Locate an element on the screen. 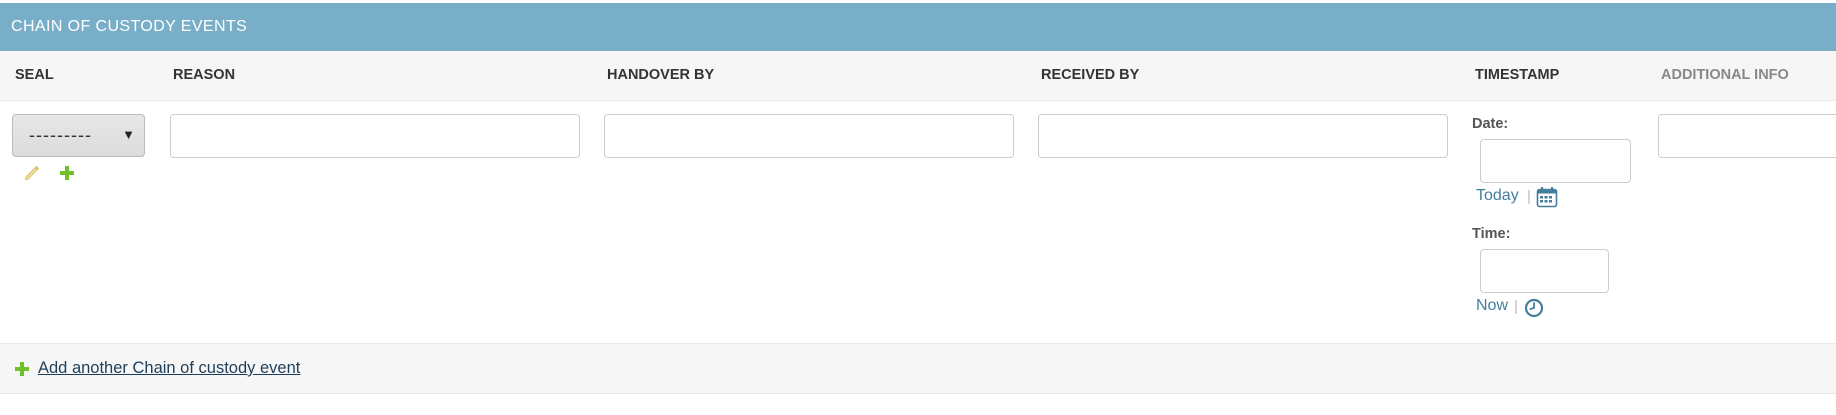 This screenshot has width=1836, height=415. column-header-reason: REASON is located at coordinates (204, 75).